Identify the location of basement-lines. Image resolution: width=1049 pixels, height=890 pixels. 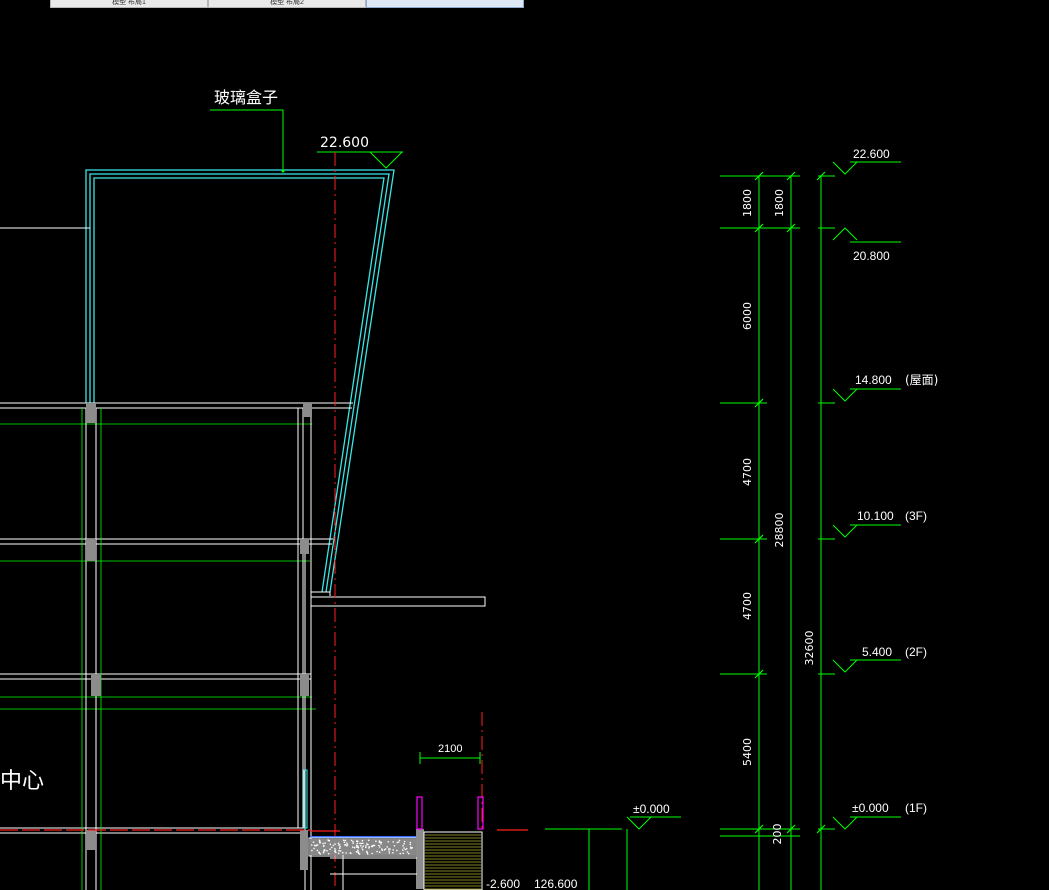
(373, 872).